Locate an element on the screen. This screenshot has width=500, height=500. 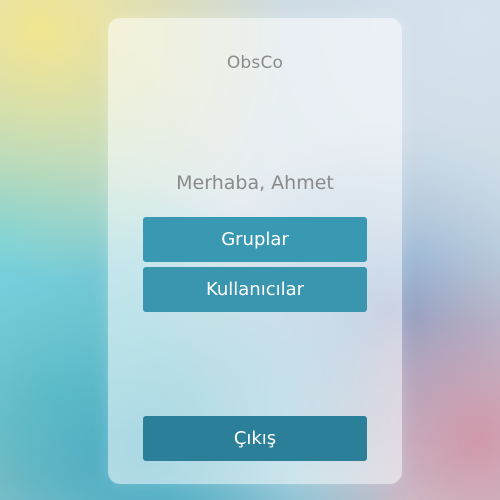
groups-button: Gruplar is located at coordinates (255, 239).